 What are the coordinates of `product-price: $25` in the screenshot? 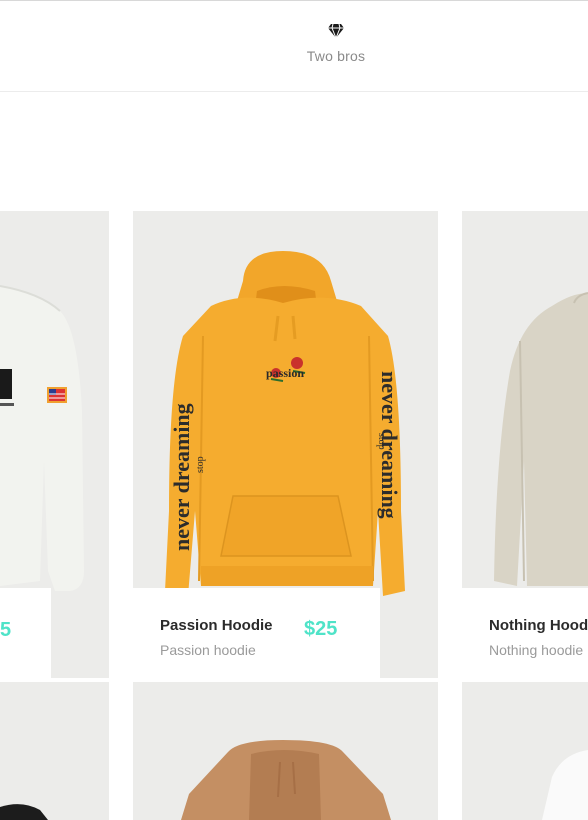 It's located at (321, 629).